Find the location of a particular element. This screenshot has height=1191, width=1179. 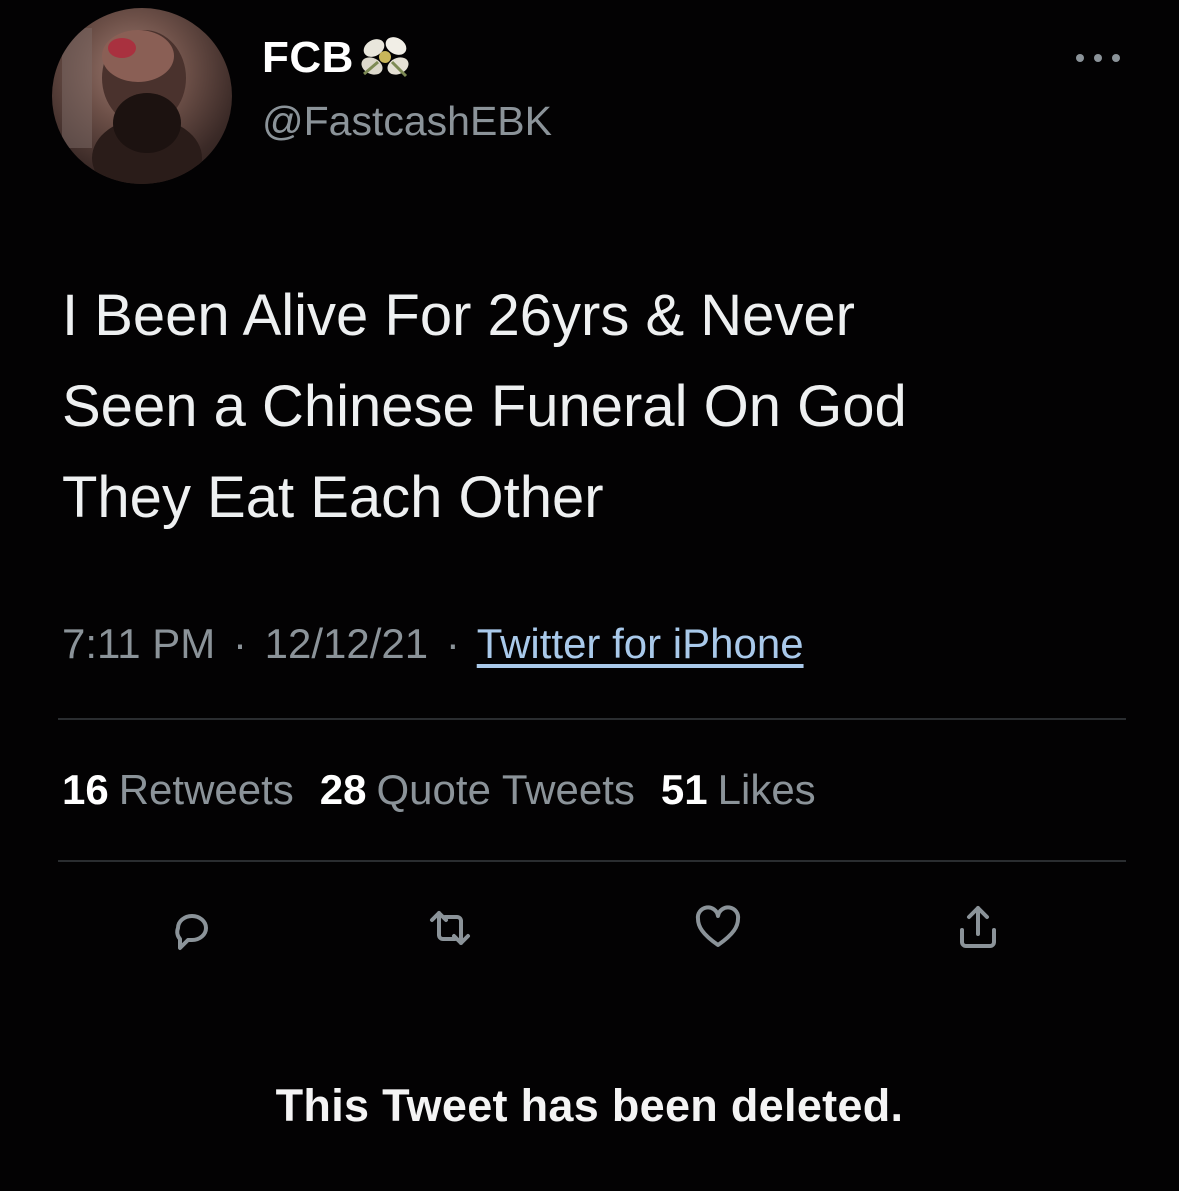

source-link: Twitter for iPhone is located at coordinates (640, 643).